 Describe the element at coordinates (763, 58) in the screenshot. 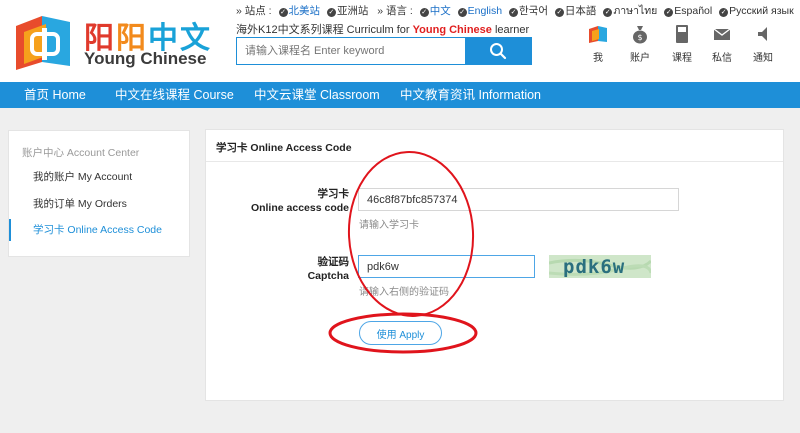

I see `header-nav-label: 通知` at that location.